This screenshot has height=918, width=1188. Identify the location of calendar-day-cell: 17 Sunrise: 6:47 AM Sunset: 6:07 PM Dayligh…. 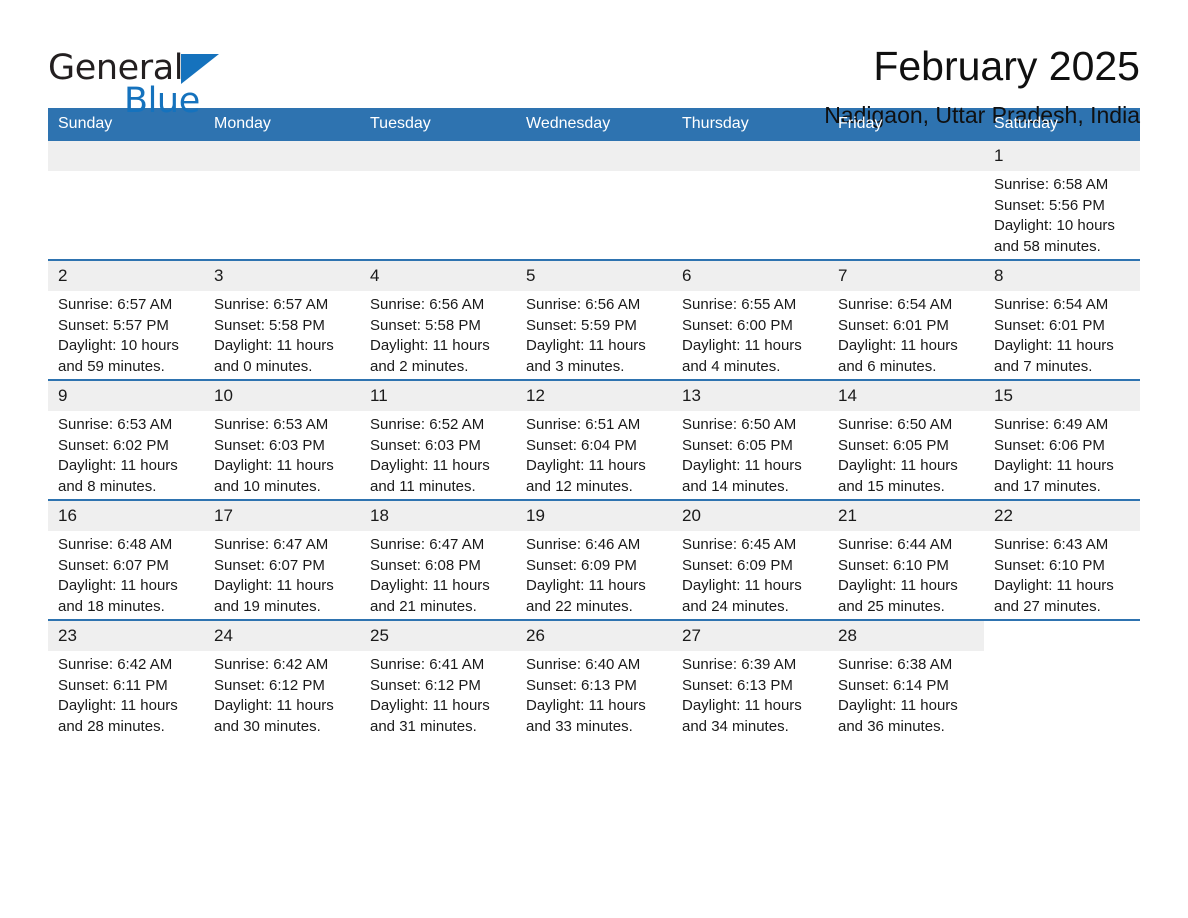
(282, 559).